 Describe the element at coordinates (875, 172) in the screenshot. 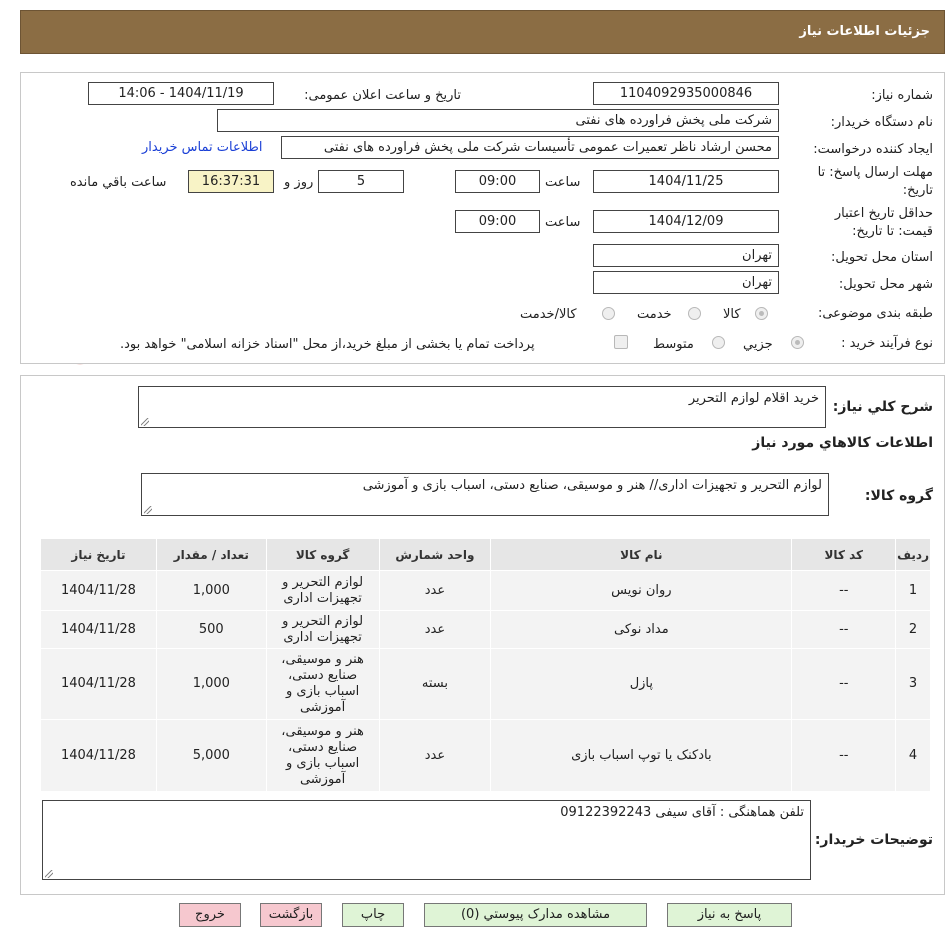

I see `deadline-label: مهلت ارسال پاسخ: تا` at that location.